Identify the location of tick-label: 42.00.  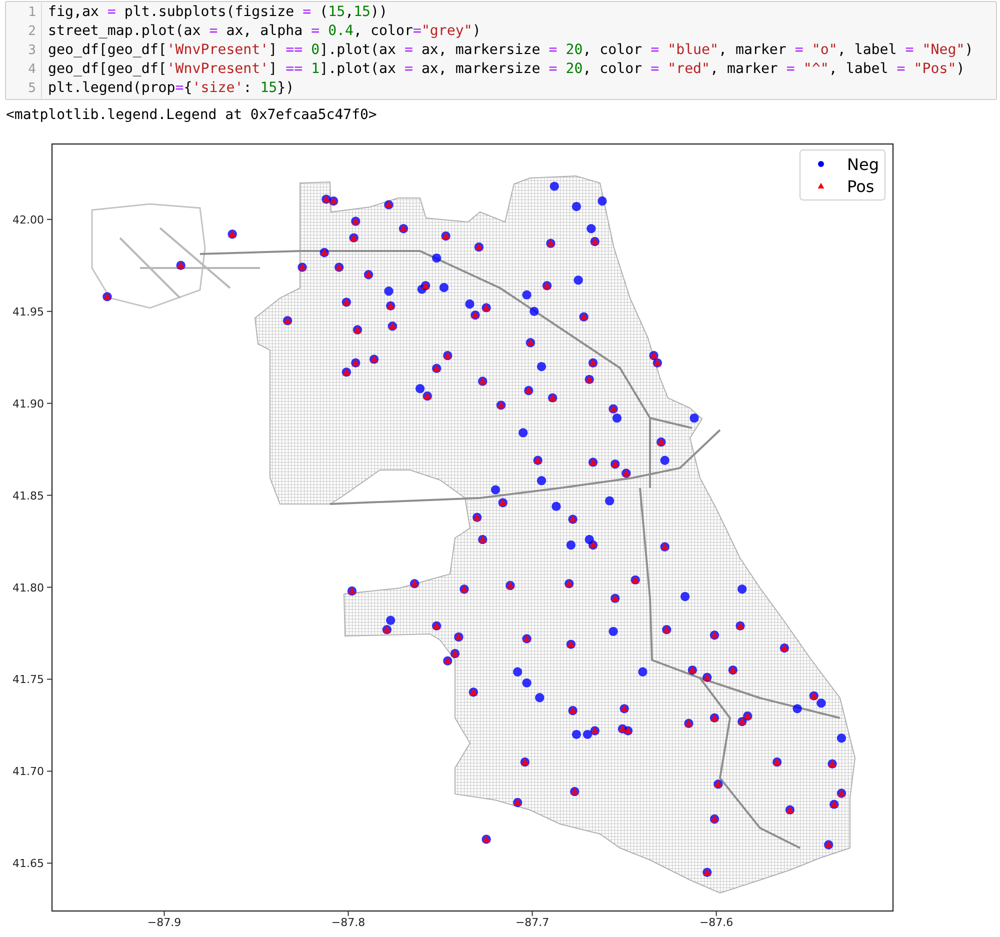
(28, 219).